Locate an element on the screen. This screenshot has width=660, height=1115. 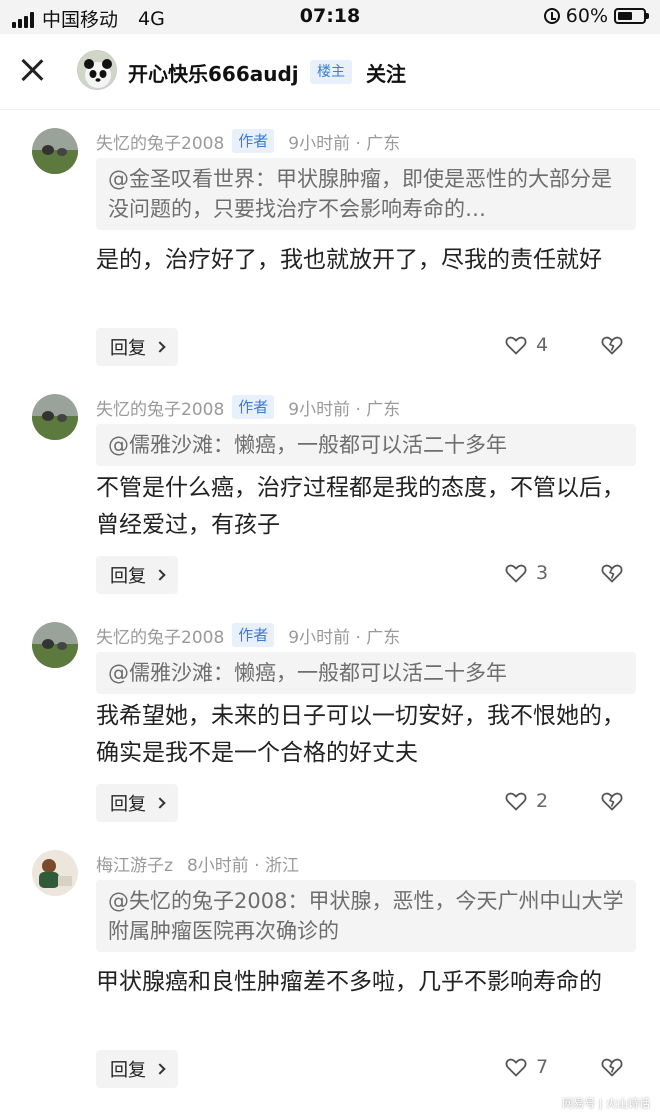
like-count: 4 is located at coordinates (542, 345).